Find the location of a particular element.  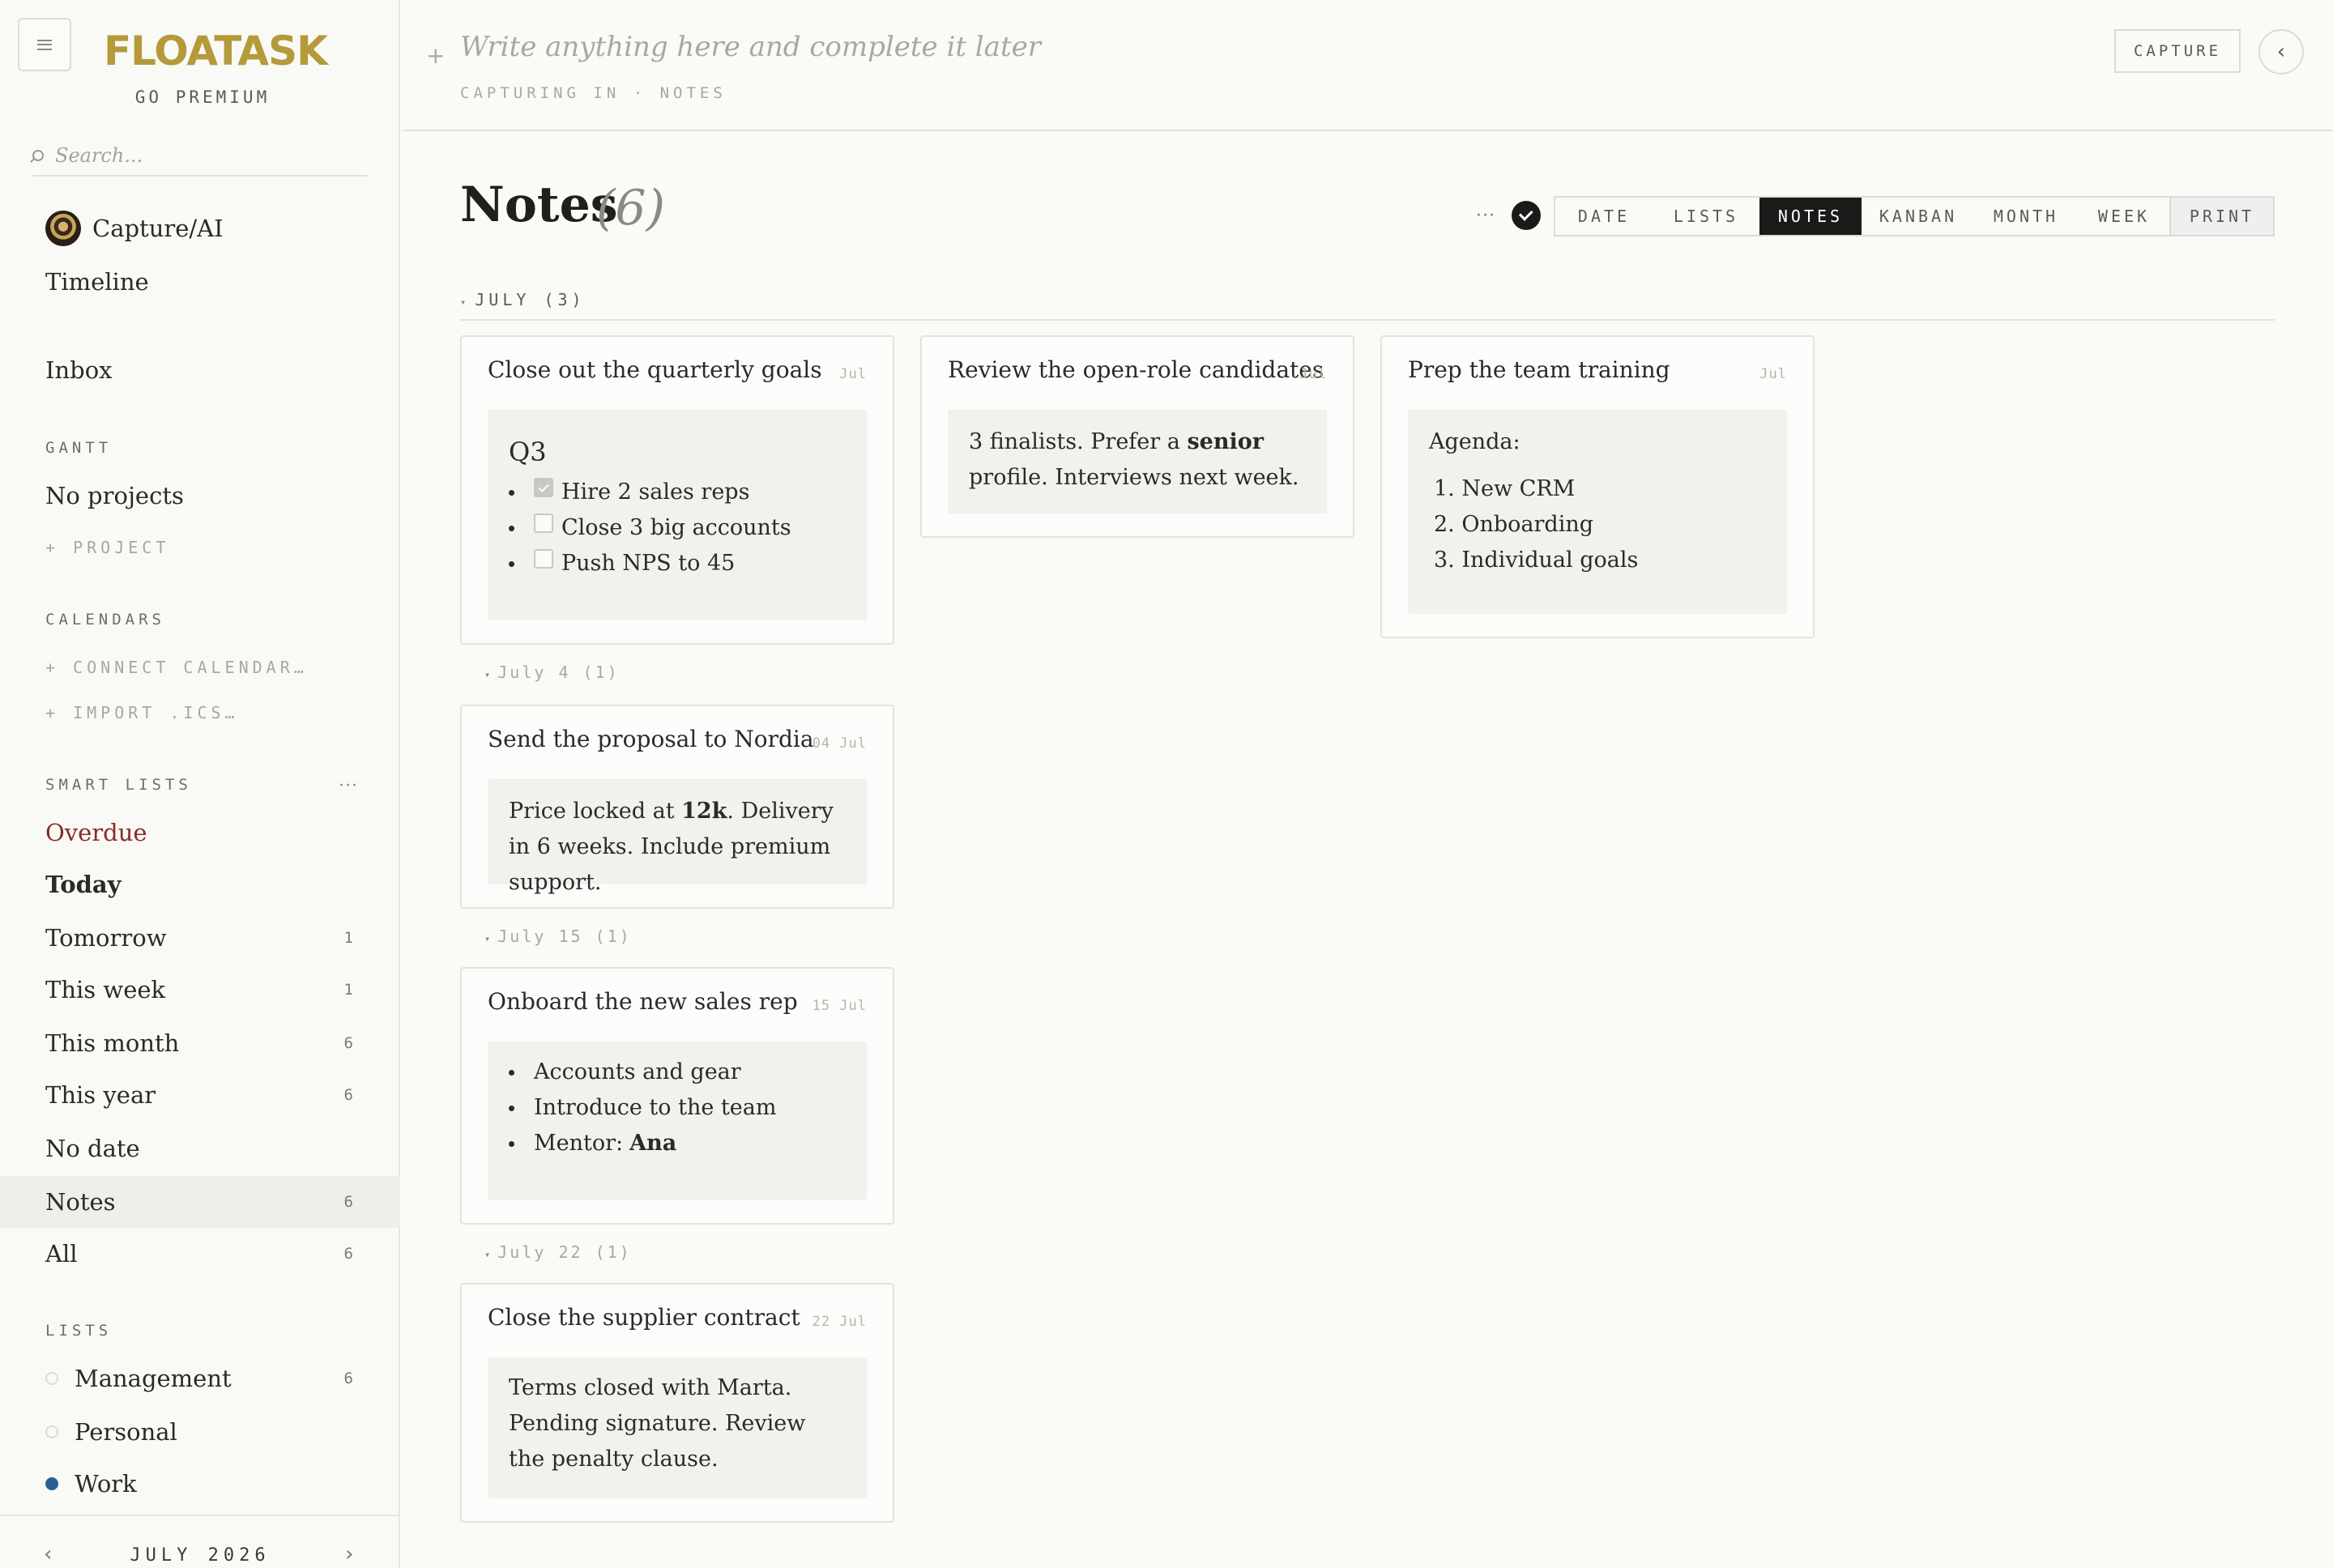

subgroup-header-july-15: ▾ July 15 (1) is located at coordinates (558, 936).